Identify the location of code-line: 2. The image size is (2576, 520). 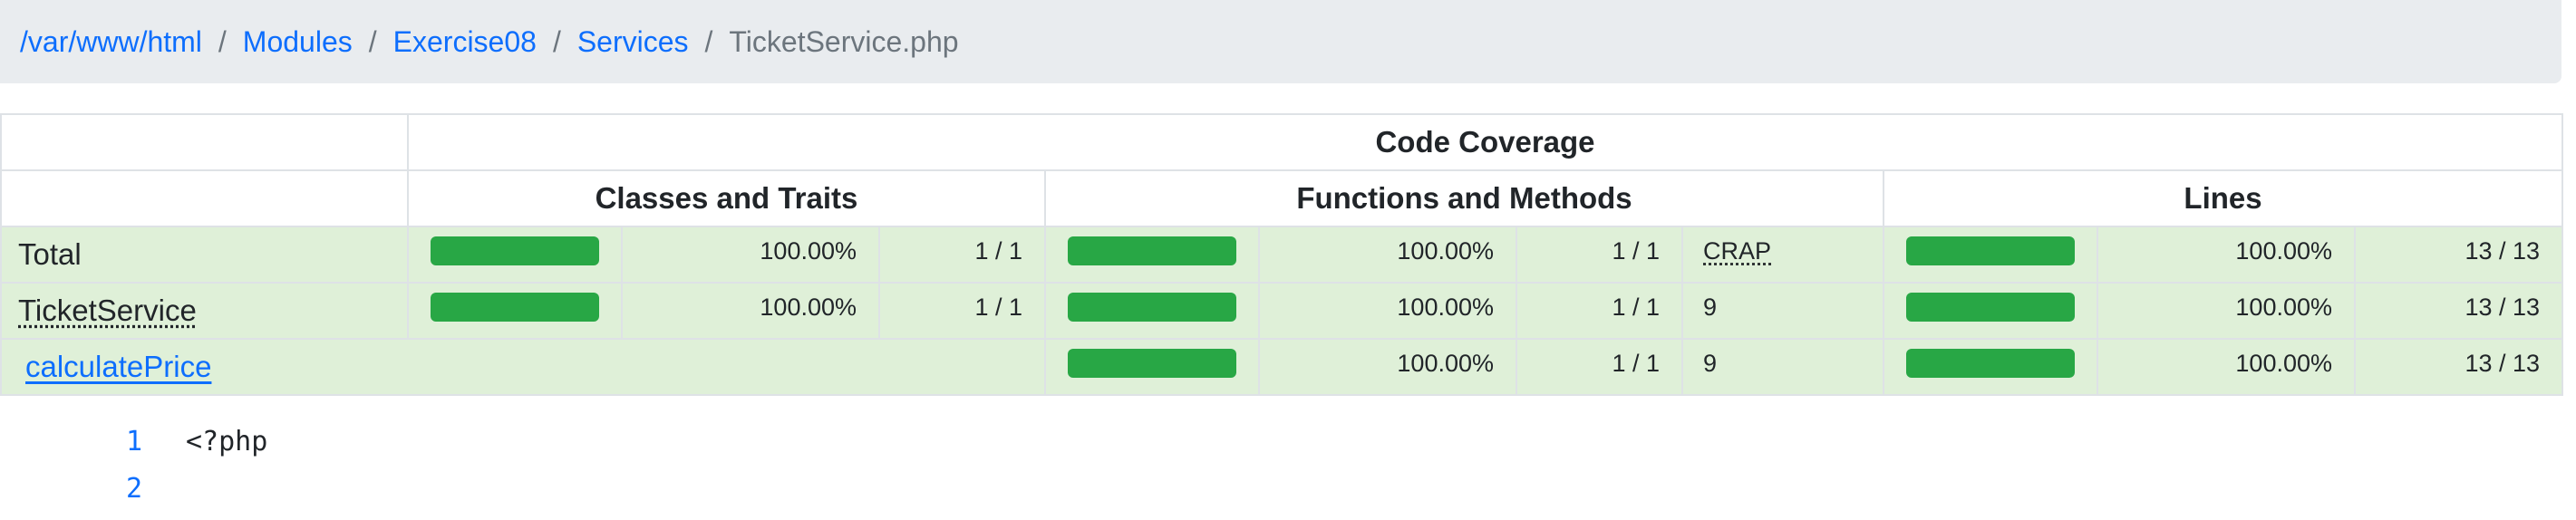
(1280, 497).